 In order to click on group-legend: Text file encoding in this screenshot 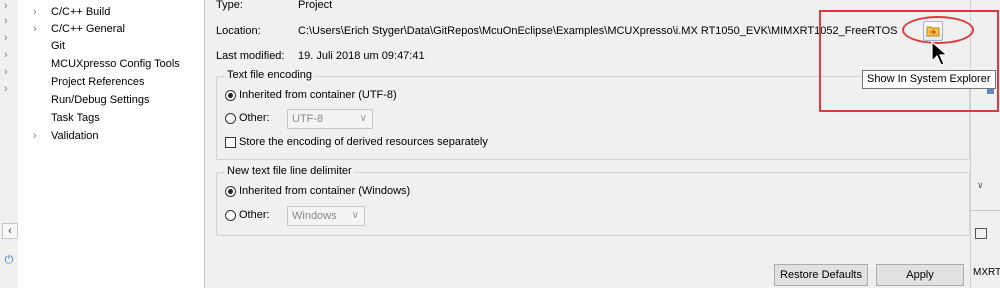, I will do `click(269, 75)`.